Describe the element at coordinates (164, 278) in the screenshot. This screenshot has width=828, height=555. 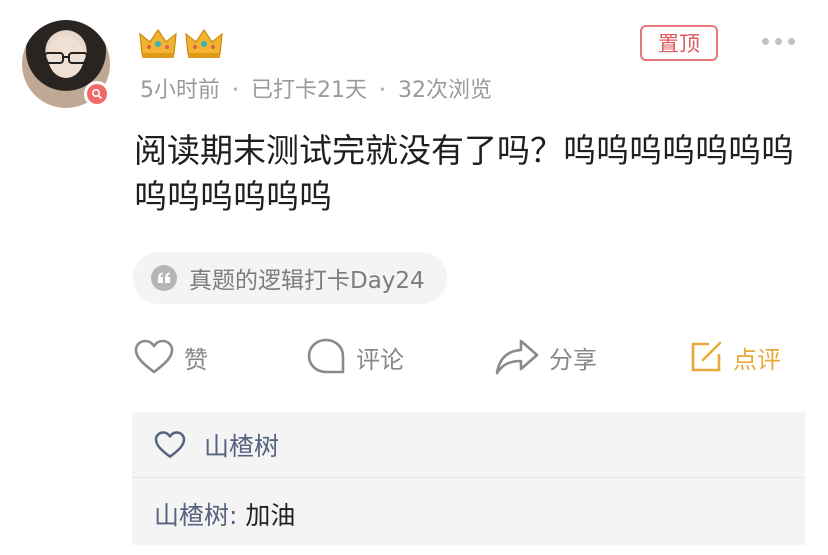
I see `quote-icon` at that location.